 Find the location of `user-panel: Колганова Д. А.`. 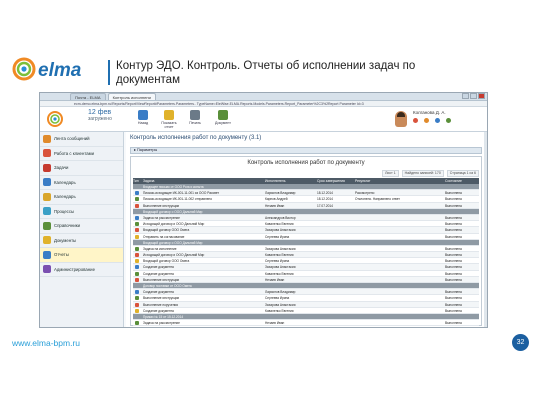

user-panel: Колганова Д. А. is located at coordinates (431, 120).